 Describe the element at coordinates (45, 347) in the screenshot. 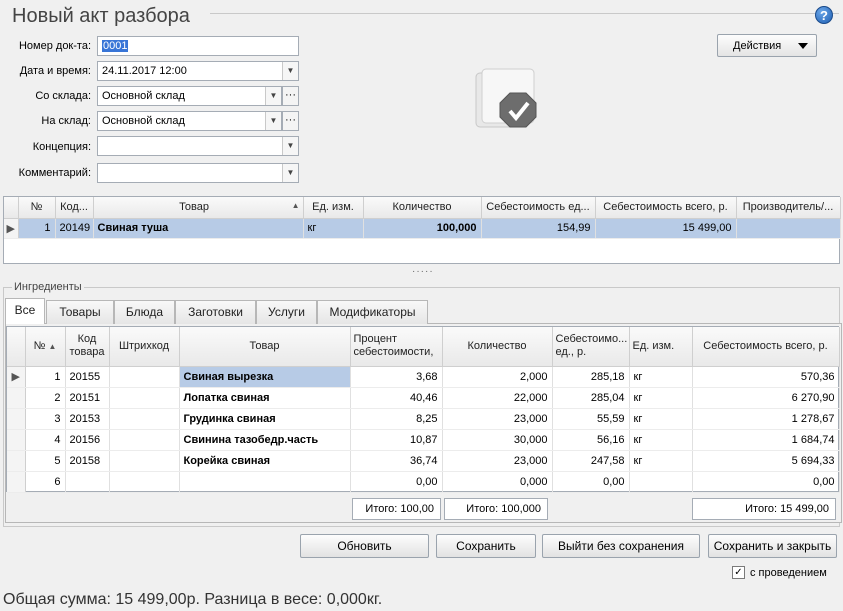

I see `col-number: № ▲` at that location.